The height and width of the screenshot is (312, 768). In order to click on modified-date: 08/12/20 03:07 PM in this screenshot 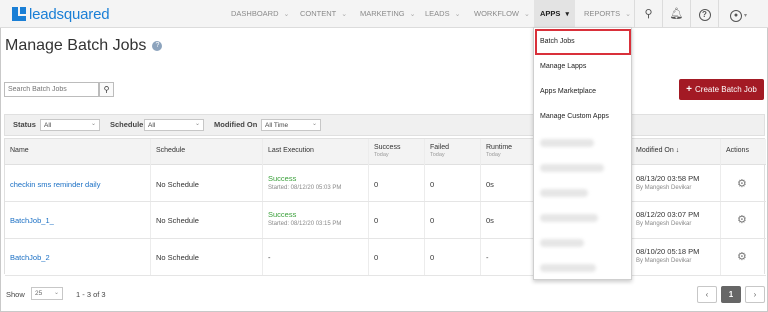, I will do `click(668, 214)`.